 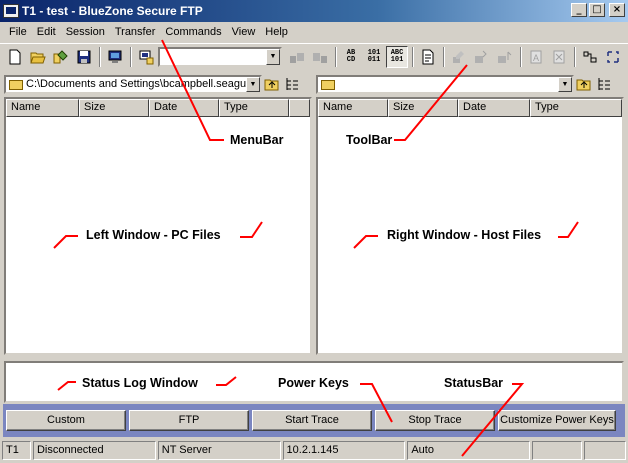 What do you see at coordinates (146, 57) in the screenshot?
I see `disconnect-icon` at bounding box center [146, 57].